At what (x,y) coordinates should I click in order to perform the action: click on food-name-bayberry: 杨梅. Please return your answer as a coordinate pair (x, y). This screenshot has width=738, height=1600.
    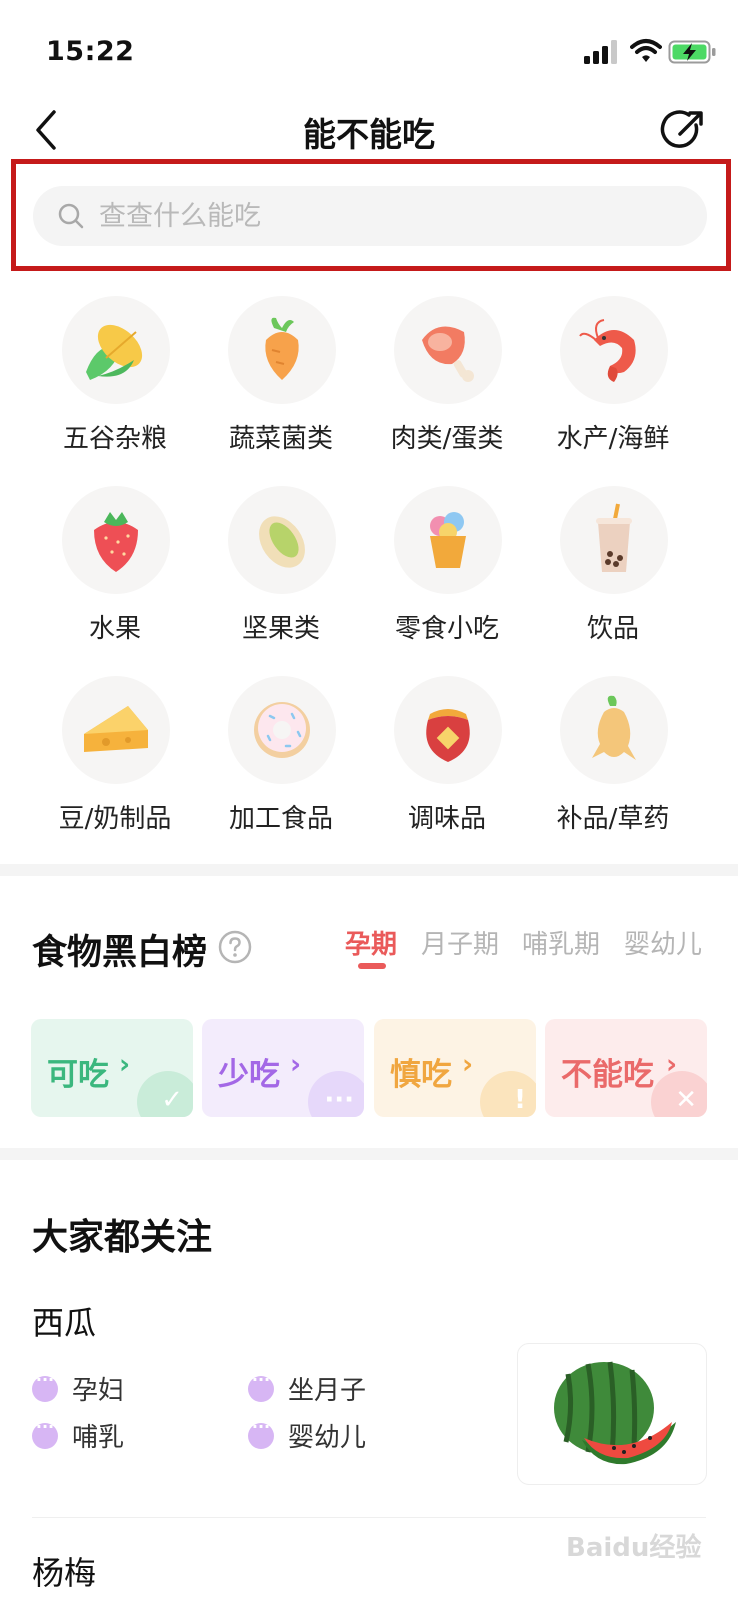
    Looking at the image, I should click on (64, 1571).